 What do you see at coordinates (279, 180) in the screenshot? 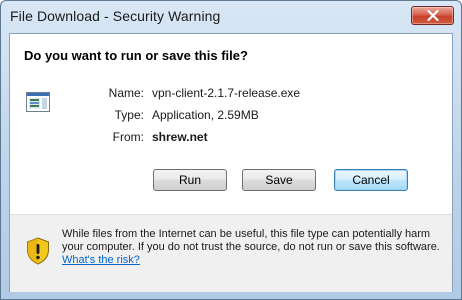
I see `save-button: Save` at bounding box center [279, 180].